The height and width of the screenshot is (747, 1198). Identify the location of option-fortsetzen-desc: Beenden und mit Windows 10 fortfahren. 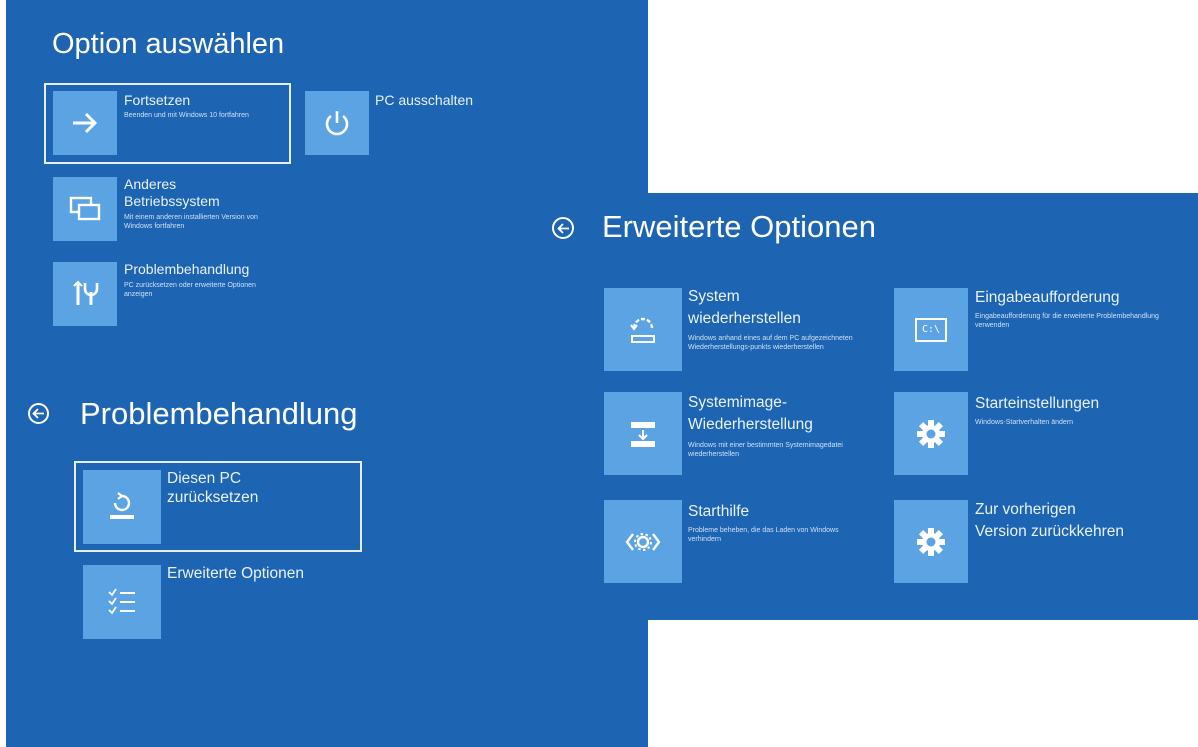
(186, 115).